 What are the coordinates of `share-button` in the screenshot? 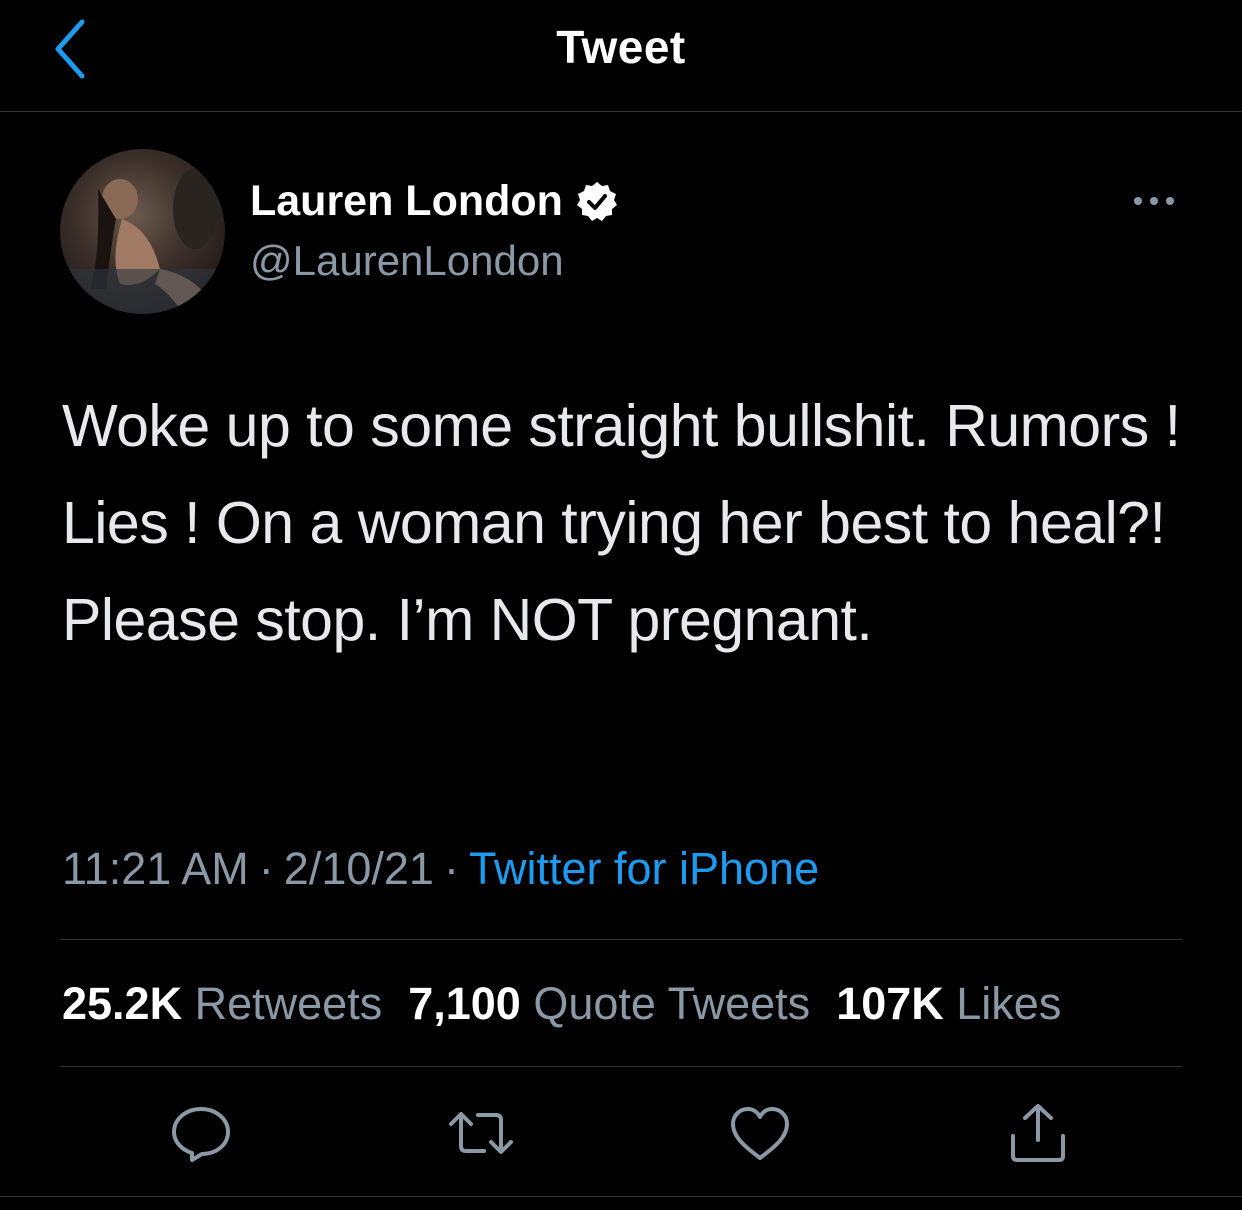 It's located at (1038, 1133).